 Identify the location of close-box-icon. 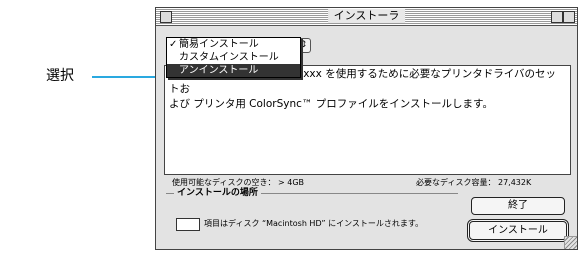
(166, 17).